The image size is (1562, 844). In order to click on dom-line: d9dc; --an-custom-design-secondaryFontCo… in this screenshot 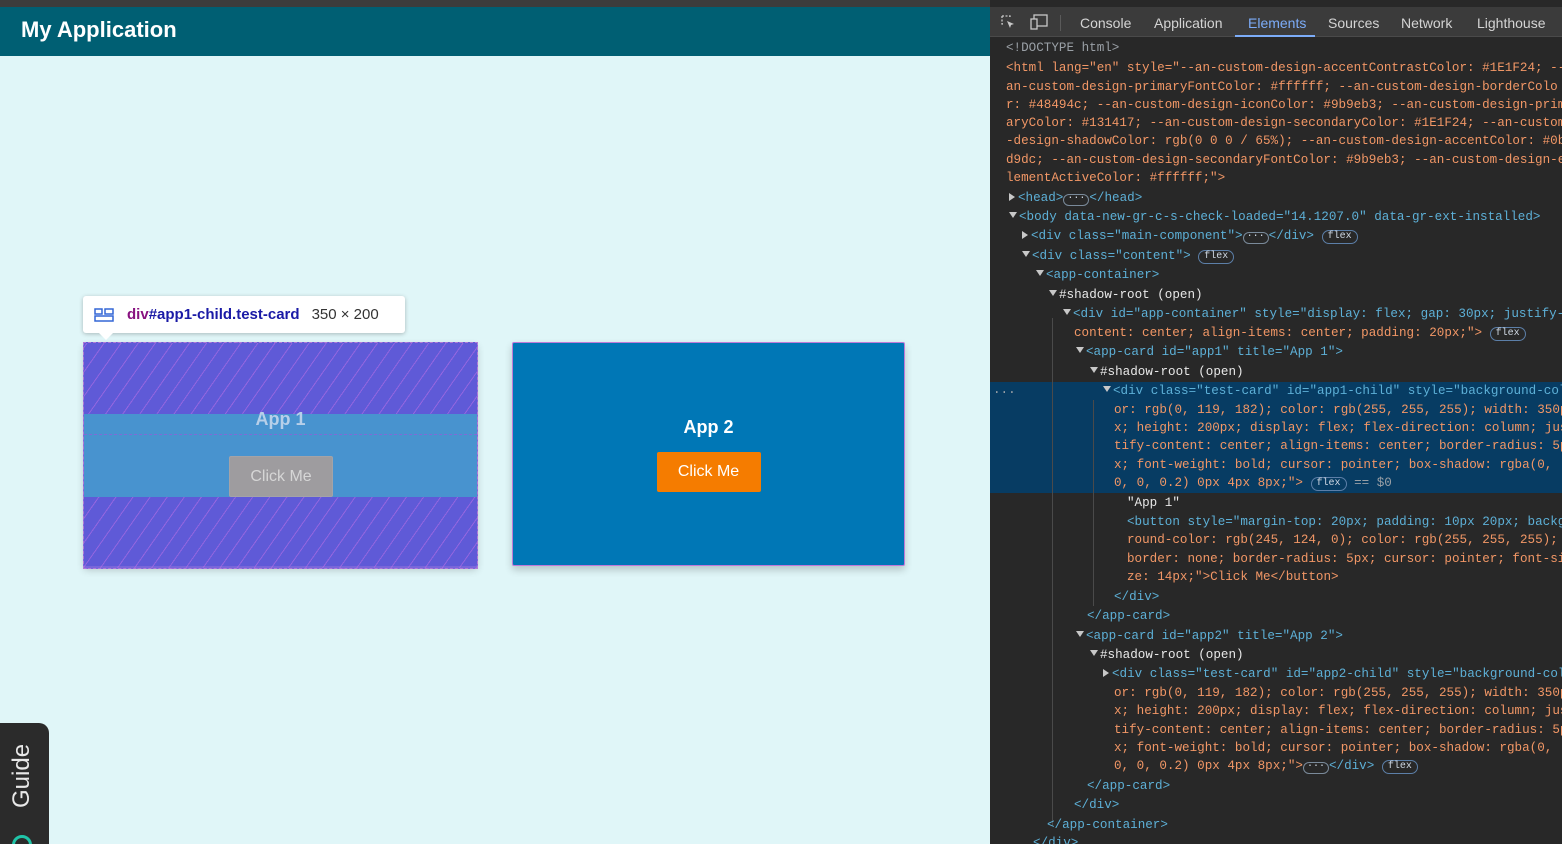, I will do `click(1284, 160)`.